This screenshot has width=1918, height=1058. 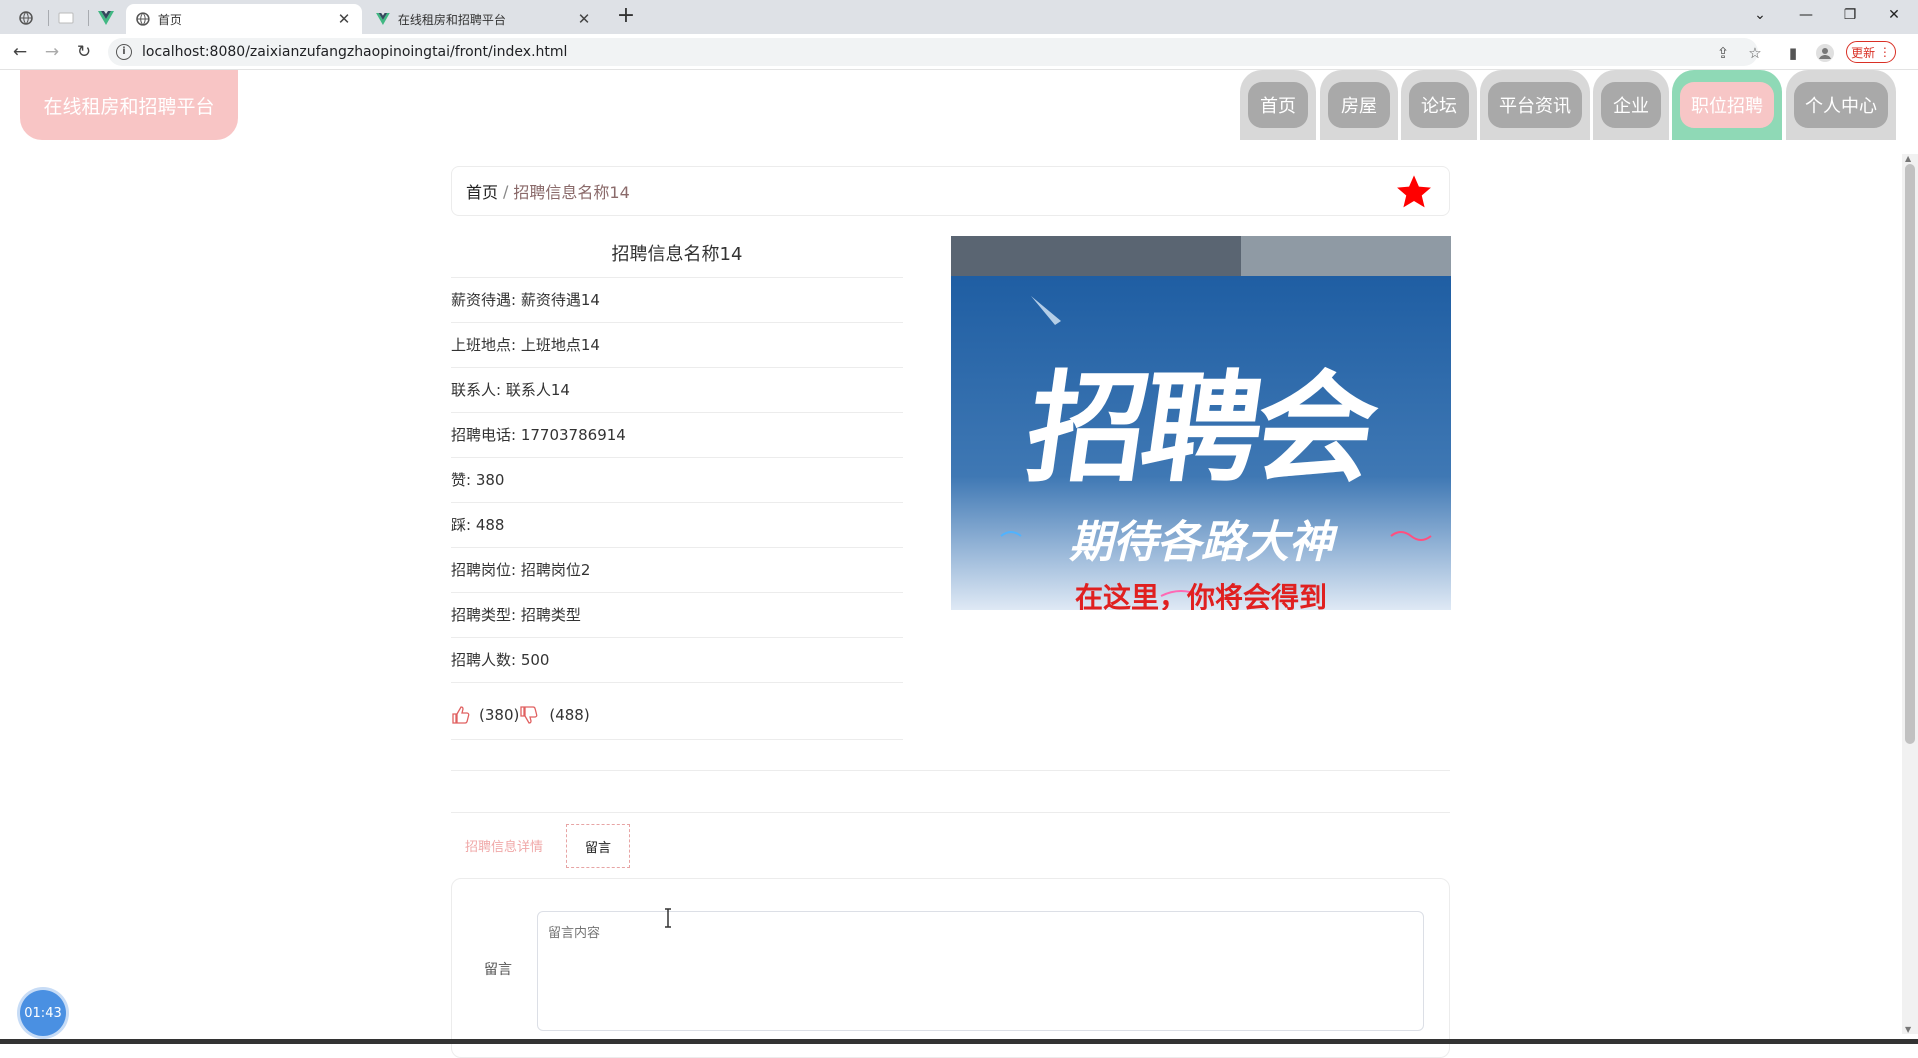 I want to click on page-icon, so click(x=66, y=18).